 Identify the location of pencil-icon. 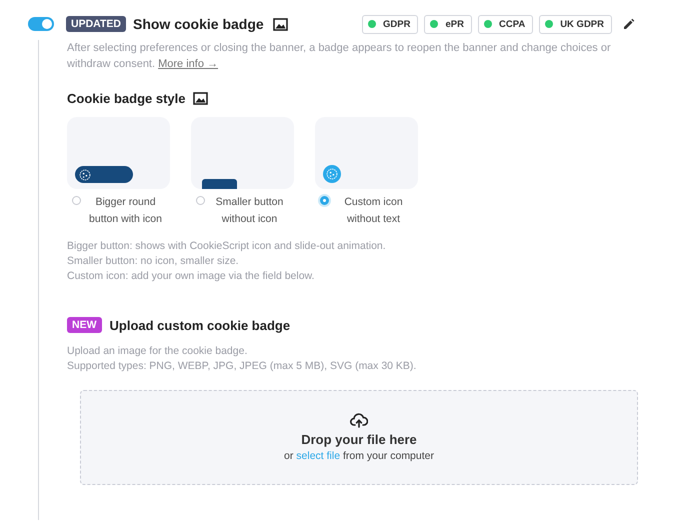
(629, 24).